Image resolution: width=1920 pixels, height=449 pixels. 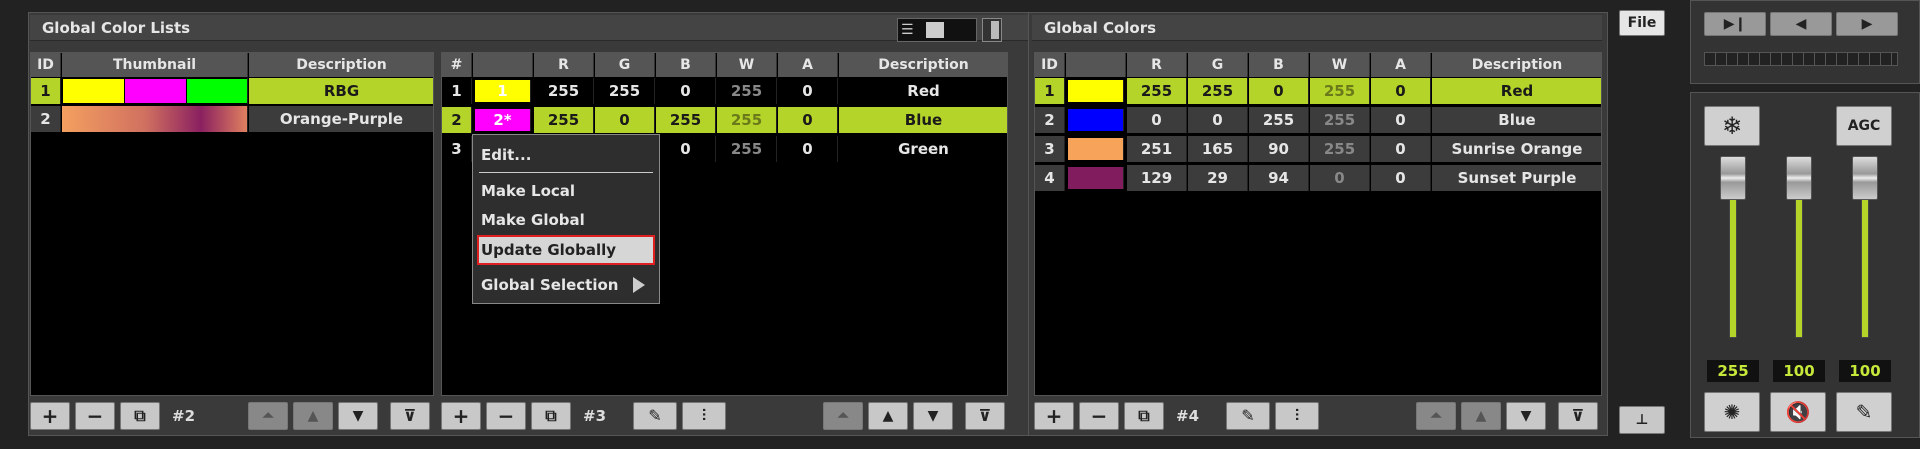 I want to click on mute-mic-icon: ✎, so click(x=1864, y=412).